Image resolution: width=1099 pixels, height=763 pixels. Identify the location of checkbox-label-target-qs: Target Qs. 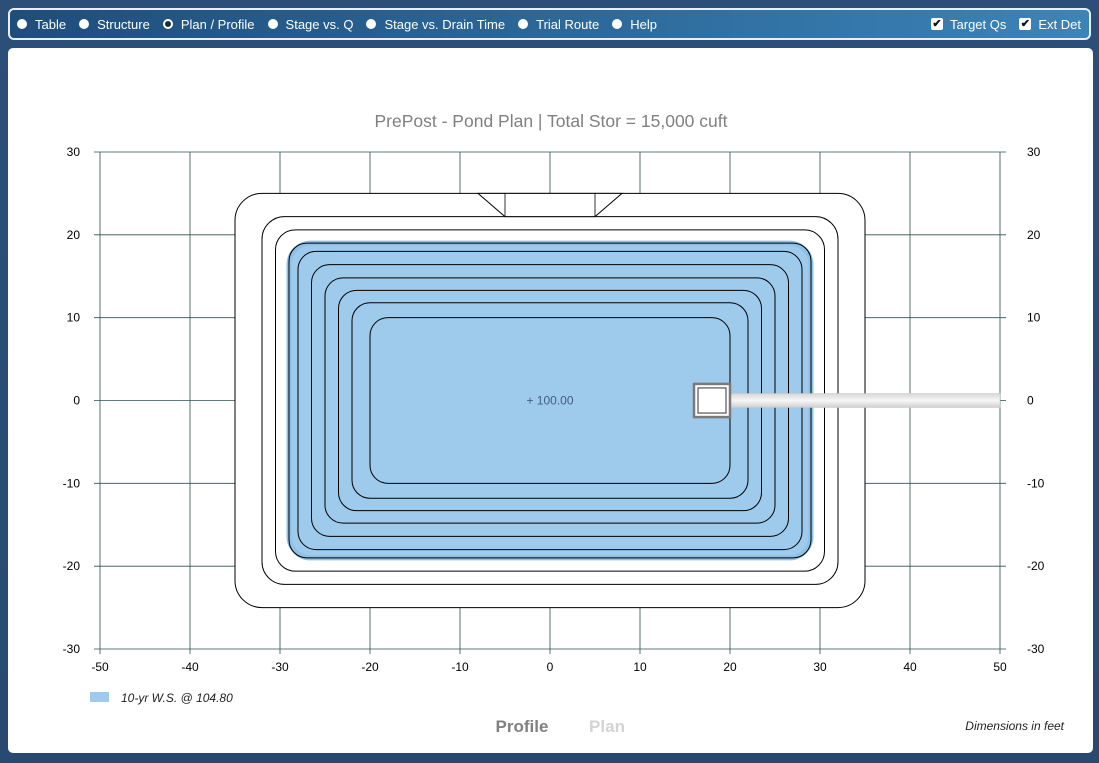
(978, 24).